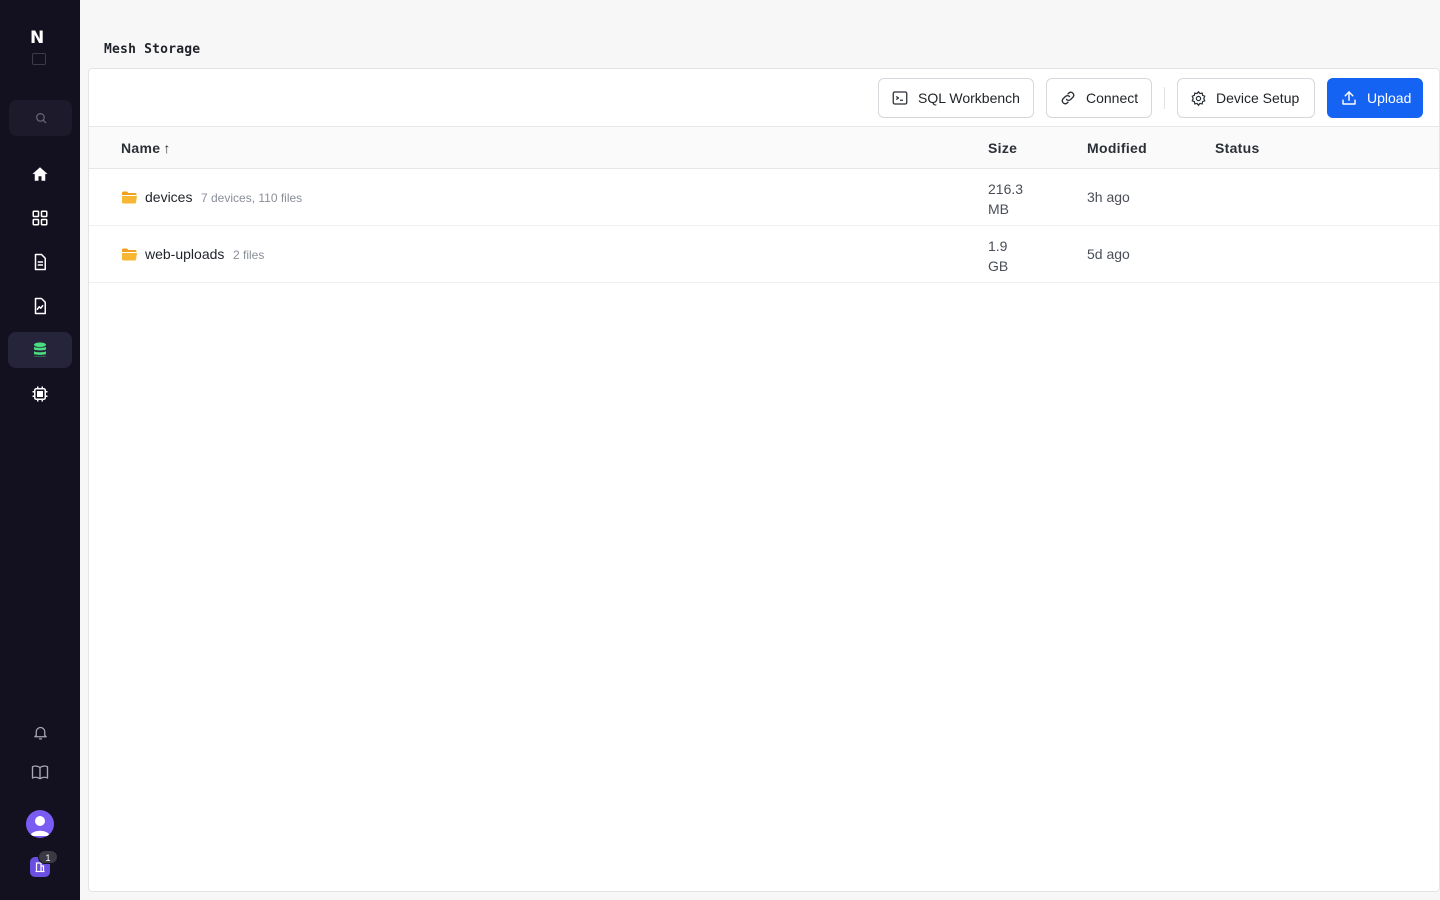 The width and height of the screenshot is (1440, 900). I want to click on document-icon, so click(40, 262).